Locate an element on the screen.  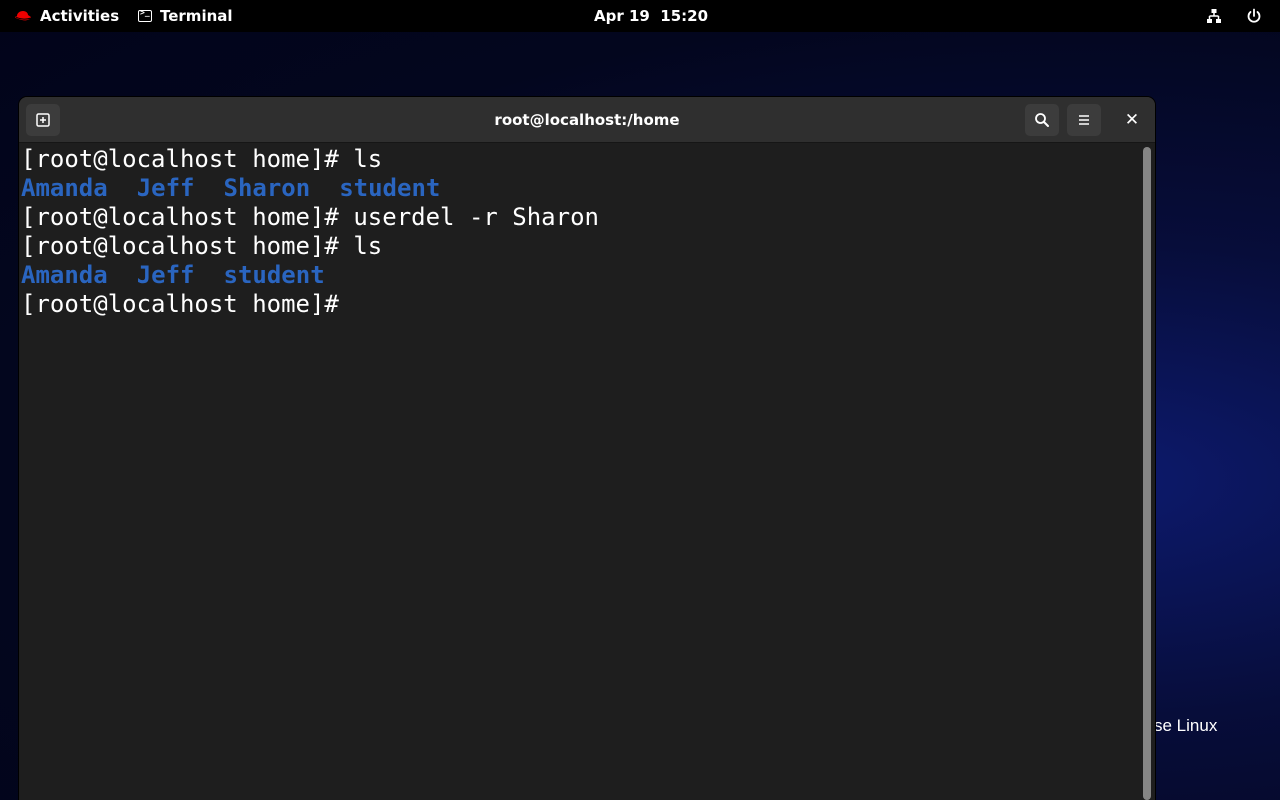
close-button: ✕ is located at coordinates (1132, 120).